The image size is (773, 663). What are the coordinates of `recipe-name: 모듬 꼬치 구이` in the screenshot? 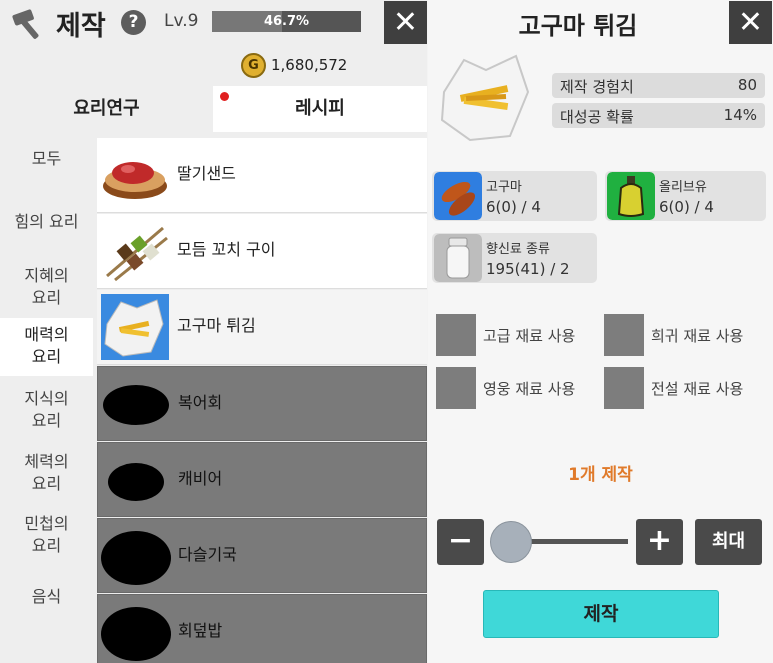 It's located at (226, 249).